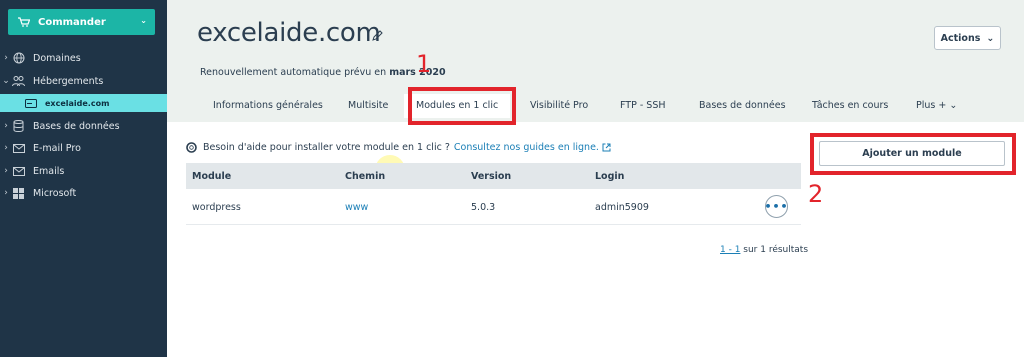 The height and width of the screenshot is (357, 1024). What do you see at coordinates (83, 58) in the screenshot?
I see `sidebar-item-domaines: › Domaines` at bounding box center [83, 58].